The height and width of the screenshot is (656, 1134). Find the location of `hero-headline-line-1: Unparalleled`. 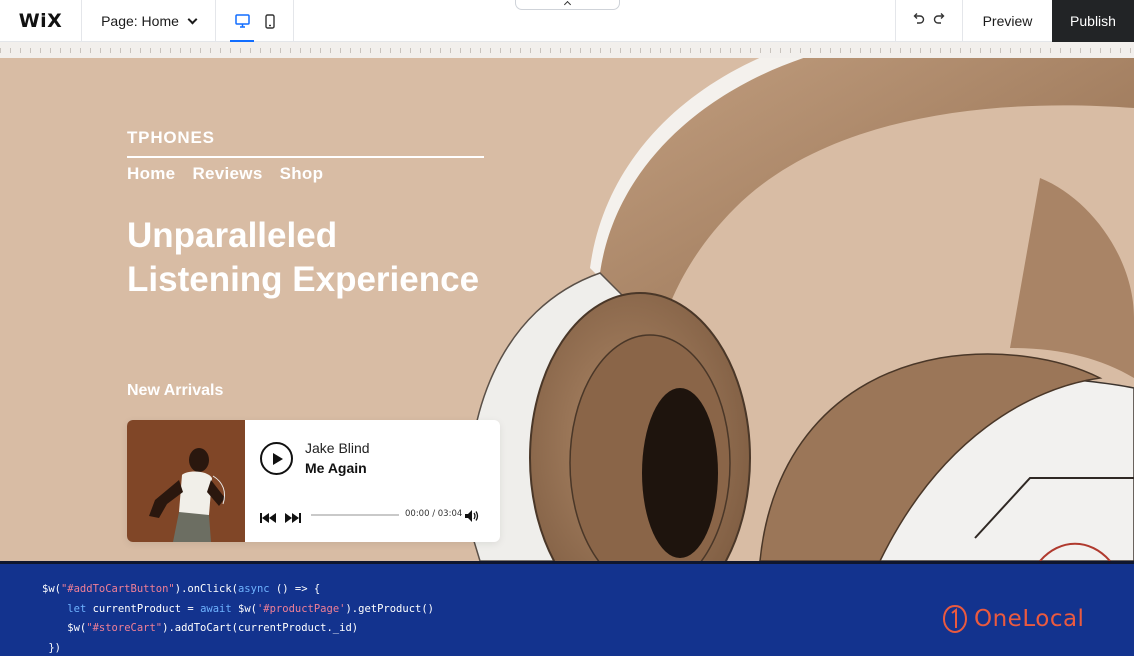

hero-headline-line-1: Unparalleled is located at coordinates (232, 235).